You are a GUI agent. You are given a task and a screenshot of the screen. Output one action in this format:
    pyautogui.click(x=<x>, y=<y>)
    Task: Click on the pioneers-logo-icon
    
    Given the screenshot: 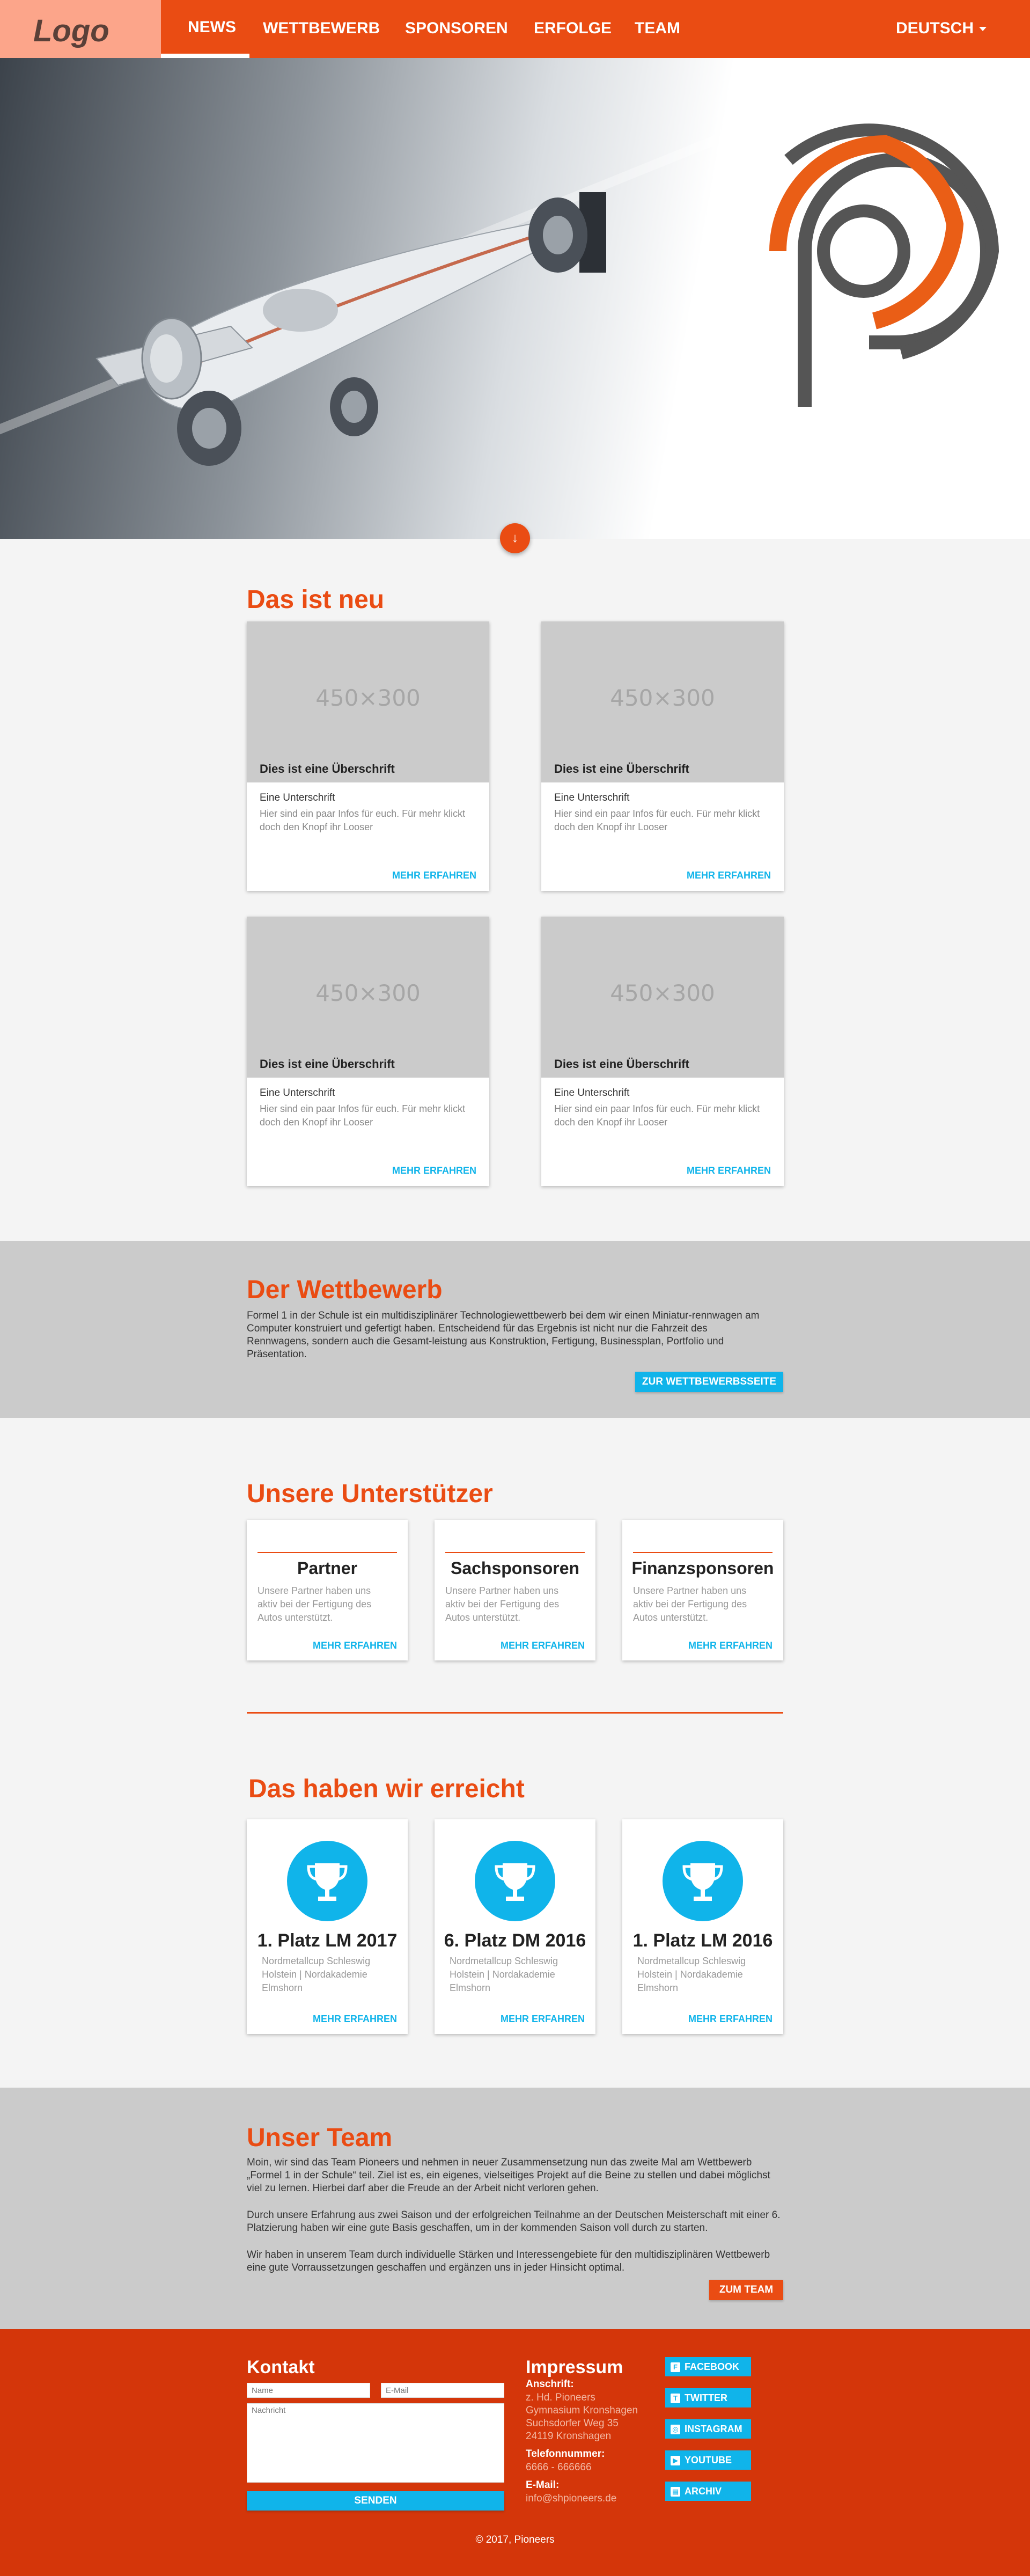 What is the action you would take?
    pyautogui.click(x=884, y=265)
    